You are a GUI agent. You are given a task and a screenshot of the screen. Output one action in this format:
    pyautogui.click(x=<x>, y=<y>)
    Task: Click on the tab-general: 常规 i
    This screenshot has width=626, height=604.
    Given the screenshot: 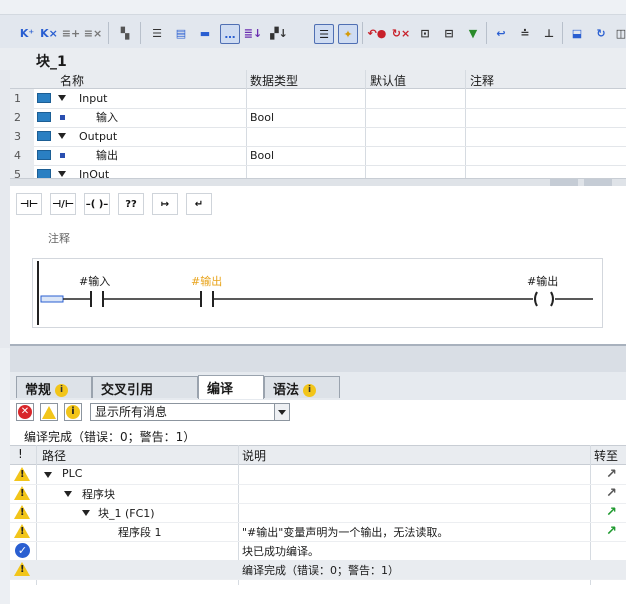 What is the action you would take?
    pyautogui.click(x=54, y=387)
    